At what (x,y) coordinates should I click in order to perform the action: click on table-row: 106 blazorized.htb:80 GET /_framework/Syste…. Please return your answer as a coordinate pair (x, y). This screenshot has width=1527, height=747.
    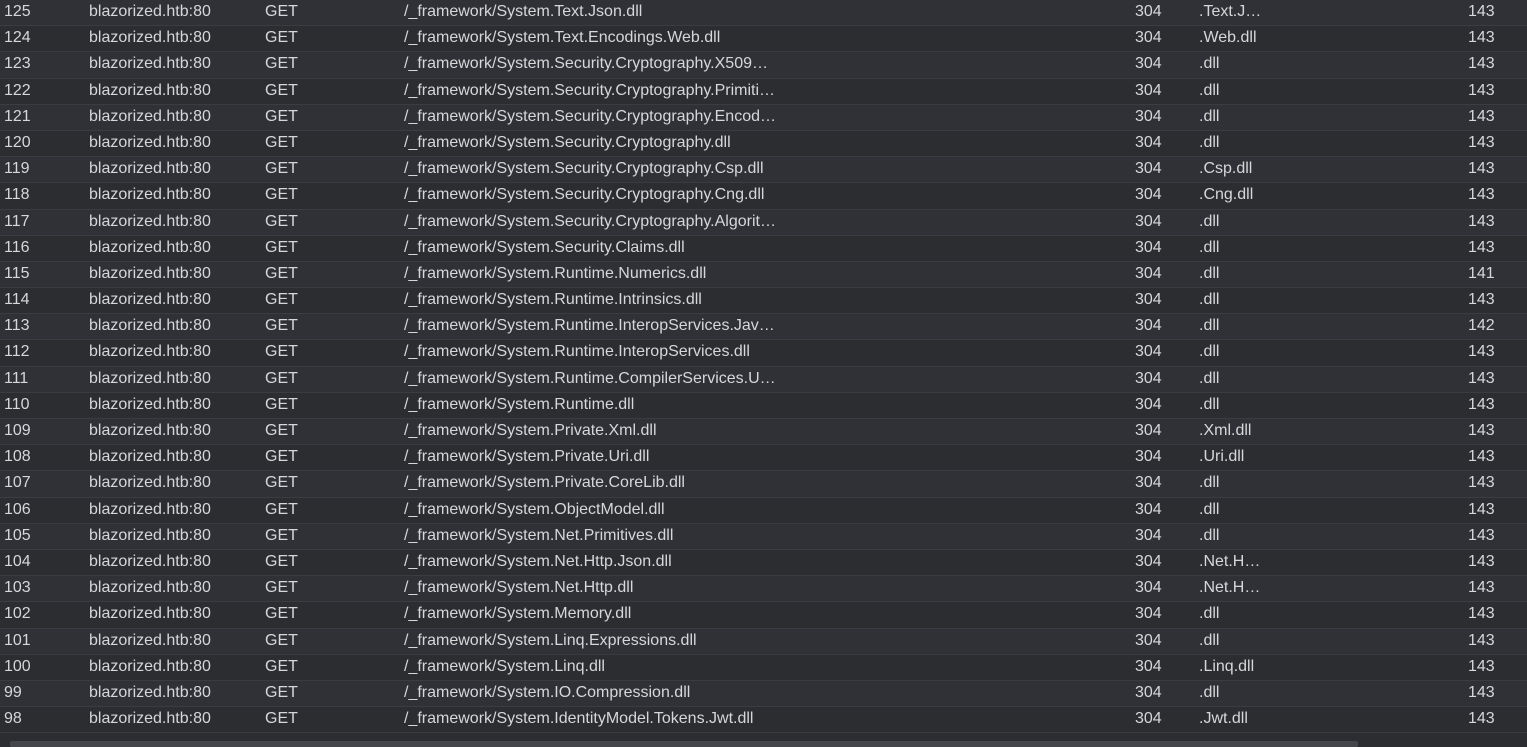
    Looking at the image, I should click on (763, 510).